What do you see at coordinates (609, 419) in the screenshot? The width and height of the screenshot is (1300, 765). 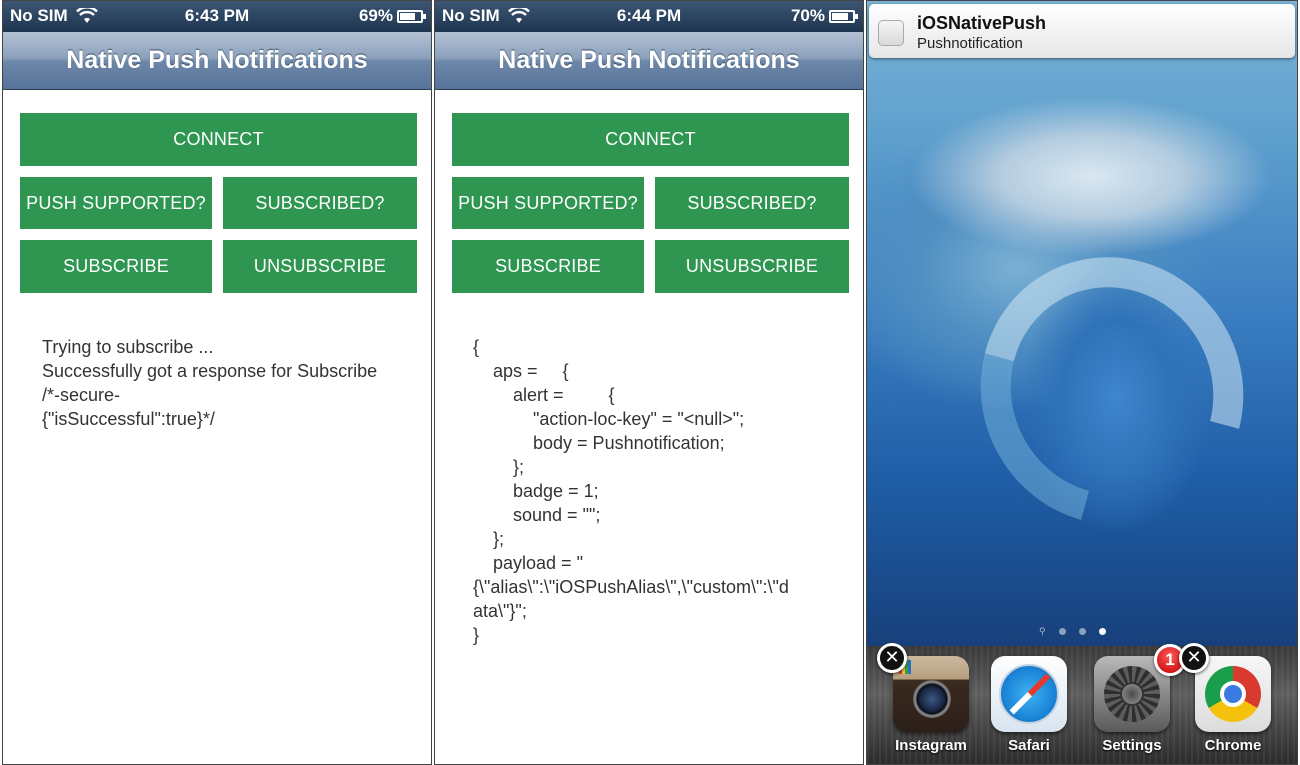 I see `payload-line: "action-loc-key" = "<null>";` at bounding box center [609, 419].